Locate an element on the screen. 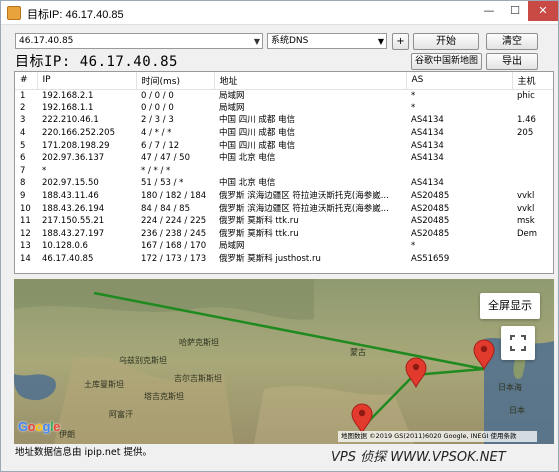 The width and height of the screenshot is (559, 472). hop-cell: 2 is located at coordinates (23, 107).